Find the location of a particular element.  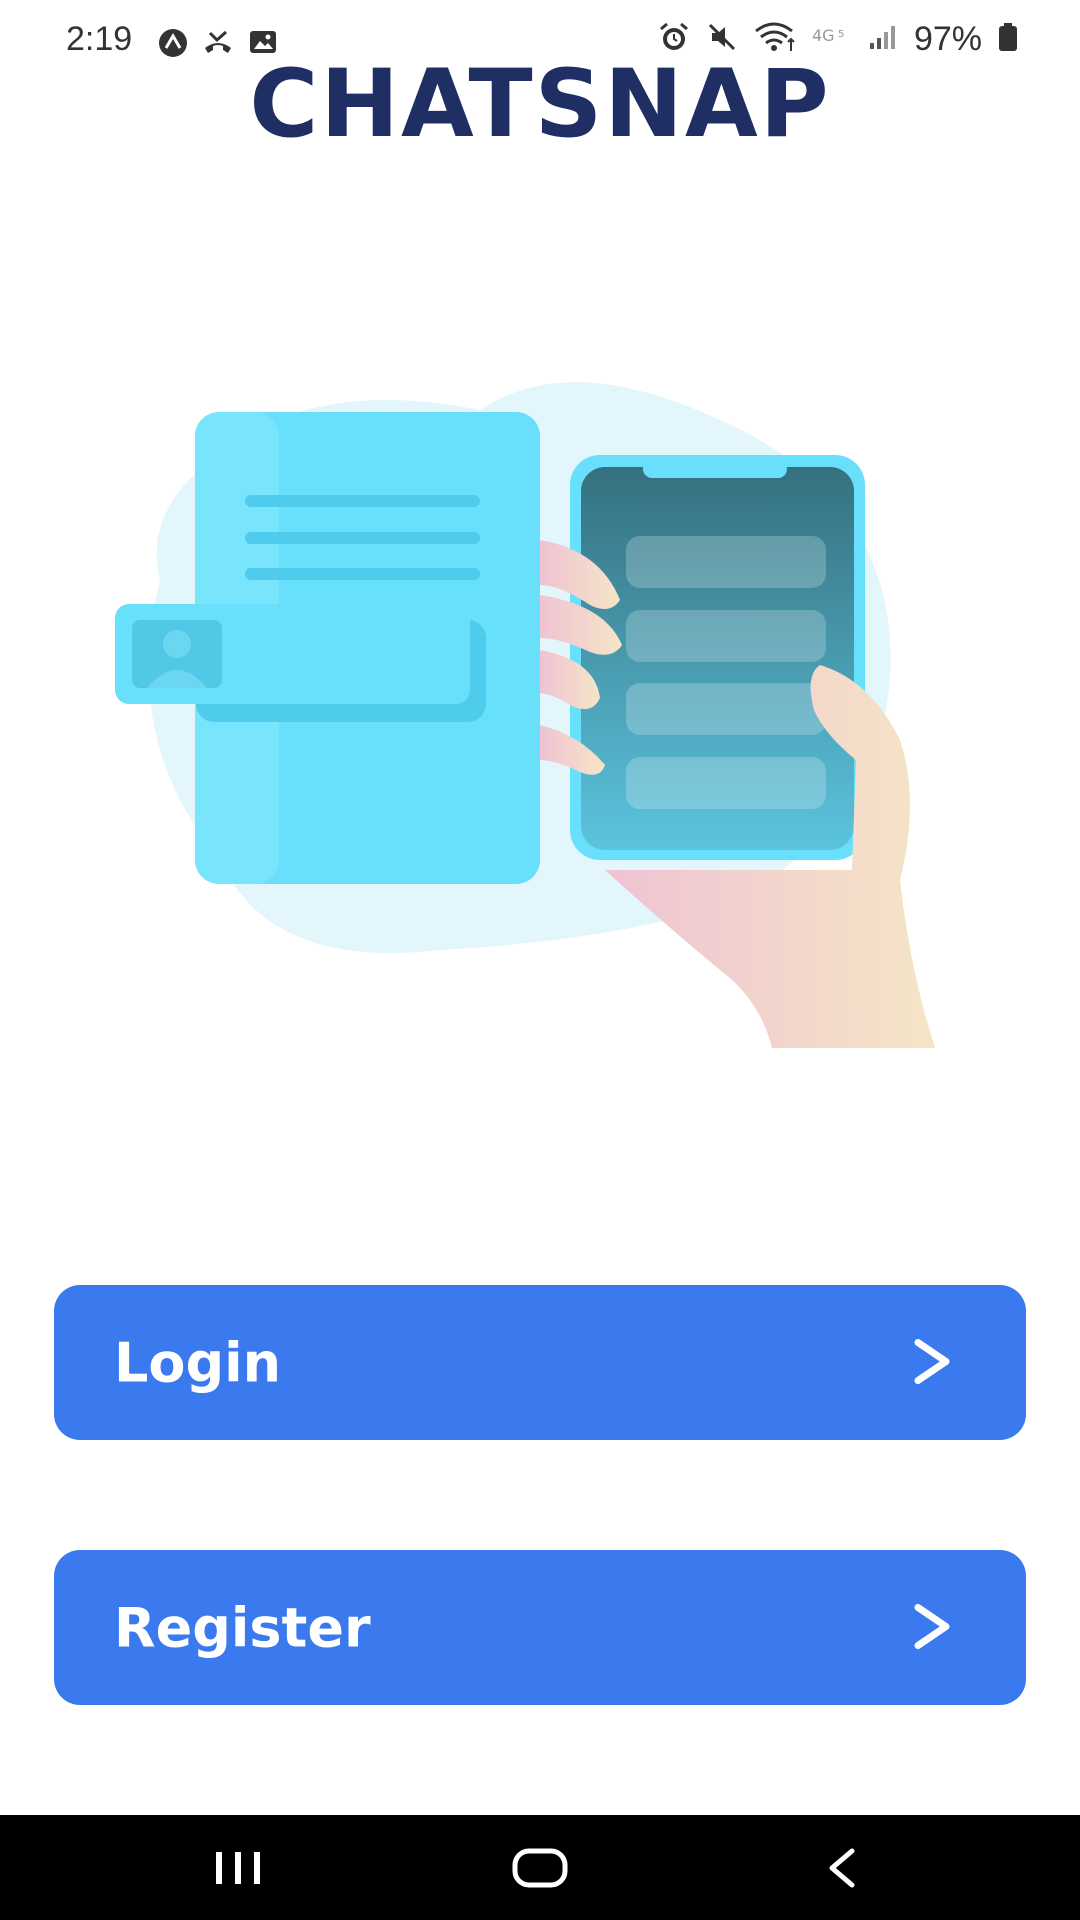

back-icon is located at coordinates (842, 1867).